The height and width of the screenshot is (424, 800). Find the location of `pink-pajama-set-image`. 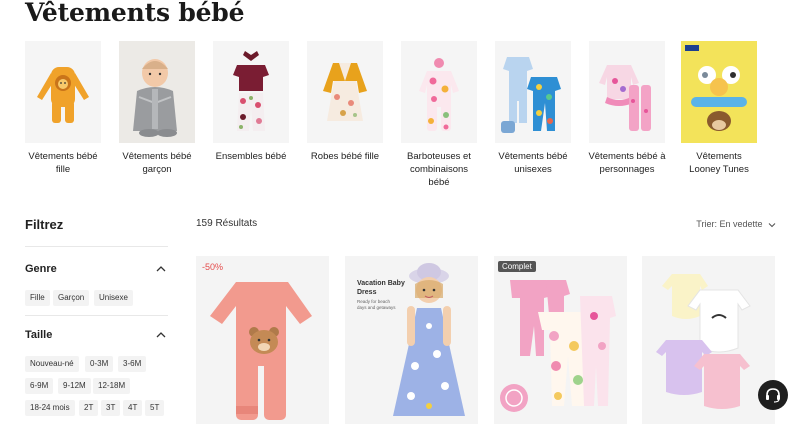

pink-pajama-set-image is located at coordinates (558, 346).